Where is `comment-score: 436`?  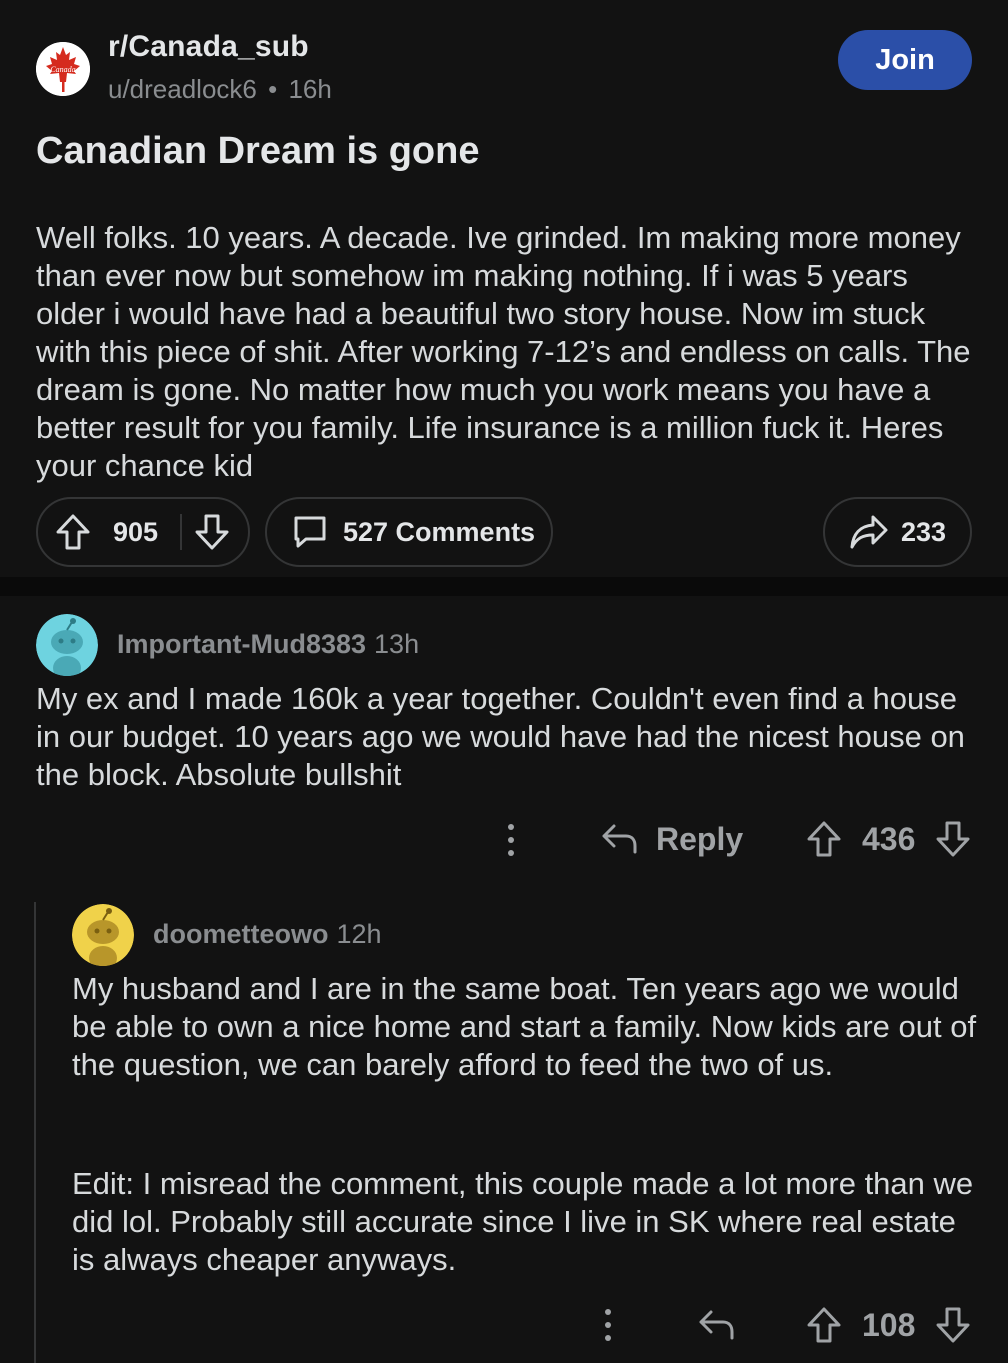 comment-score: 436 is located at coordinates (889, 838).